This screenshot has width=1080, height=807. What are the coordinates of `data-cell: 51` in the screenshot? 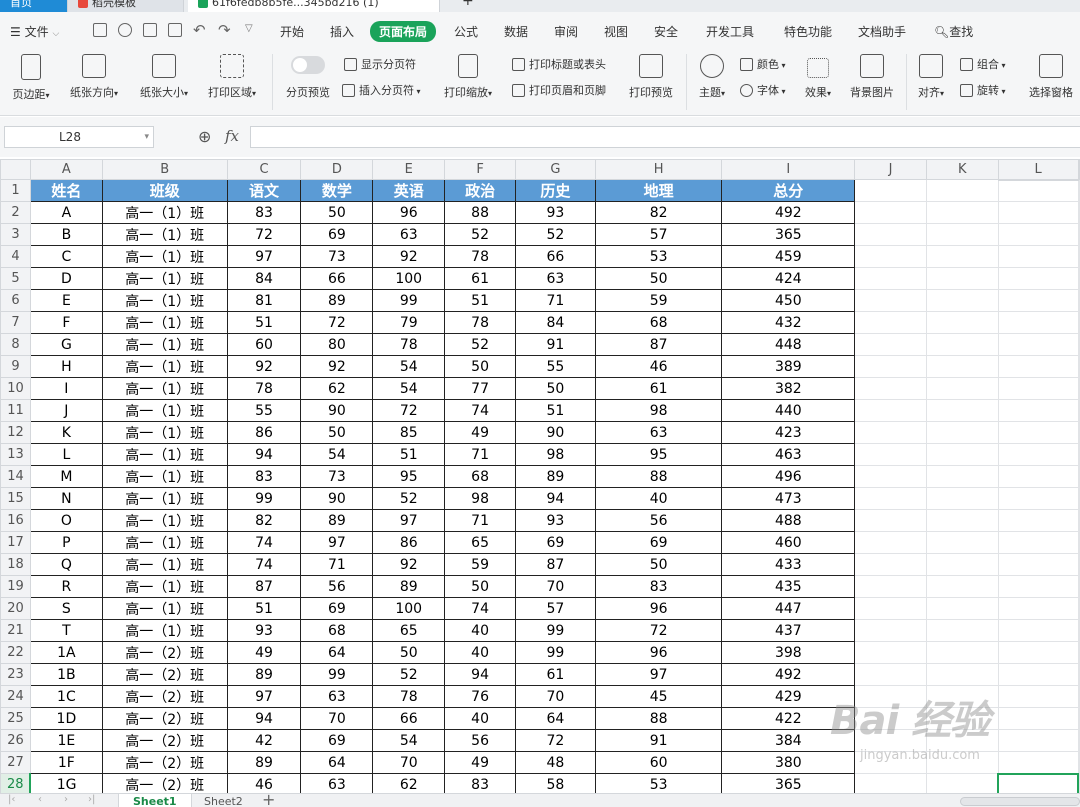 It's located at (555, 410).